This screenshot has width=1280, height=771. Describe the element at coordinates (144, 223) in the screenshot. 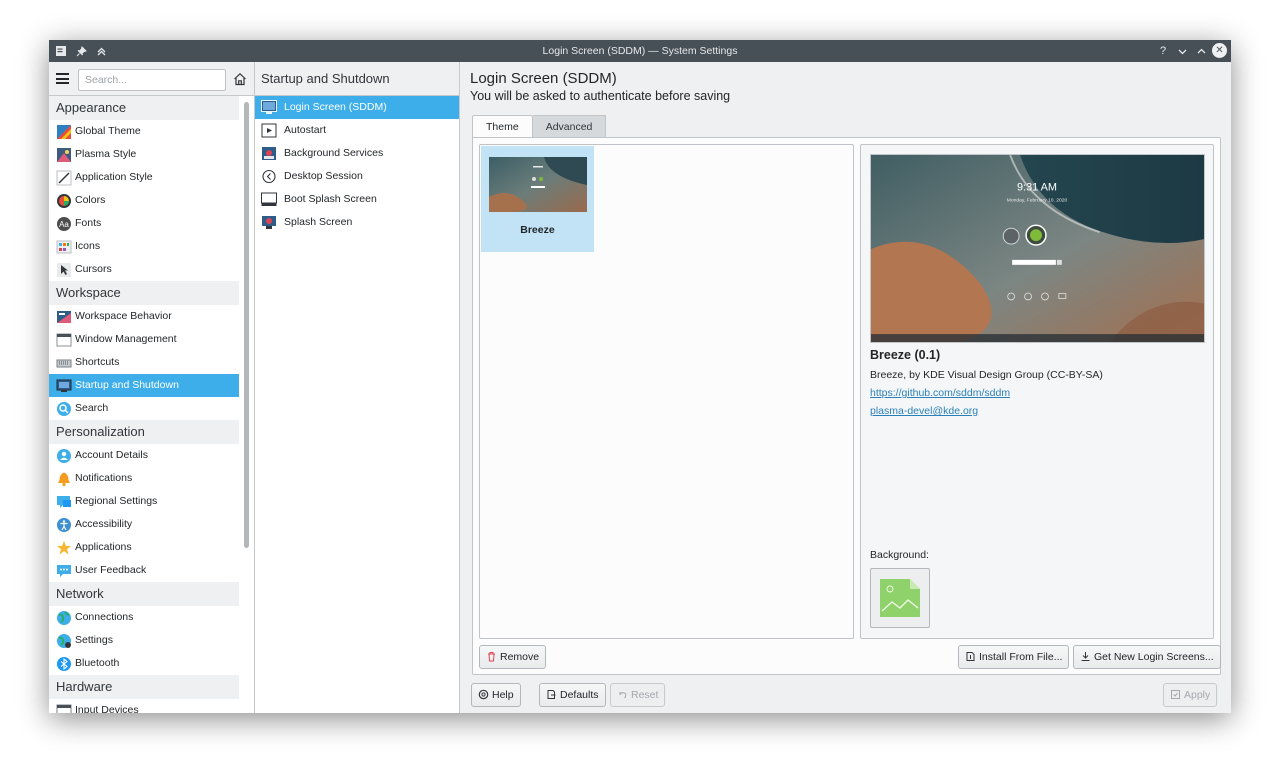

I see `sidebar-item-fonts: Aa Fonts` at that location.